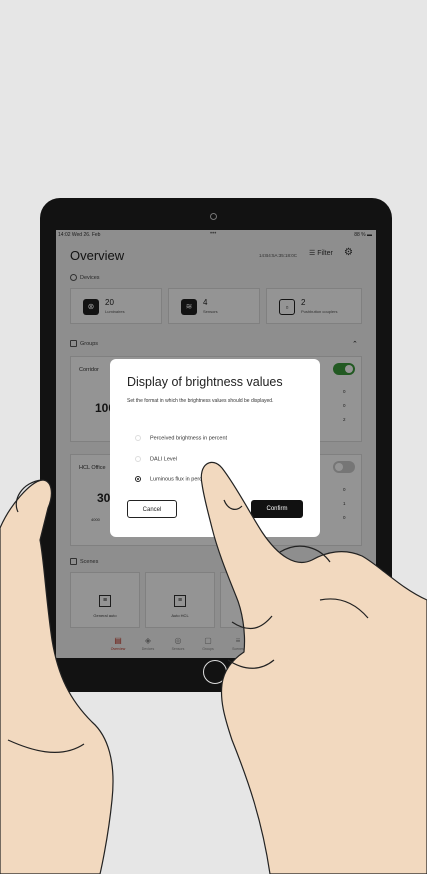 The image size is (427, 874). I want to click on left-hand, so click(57, 676).